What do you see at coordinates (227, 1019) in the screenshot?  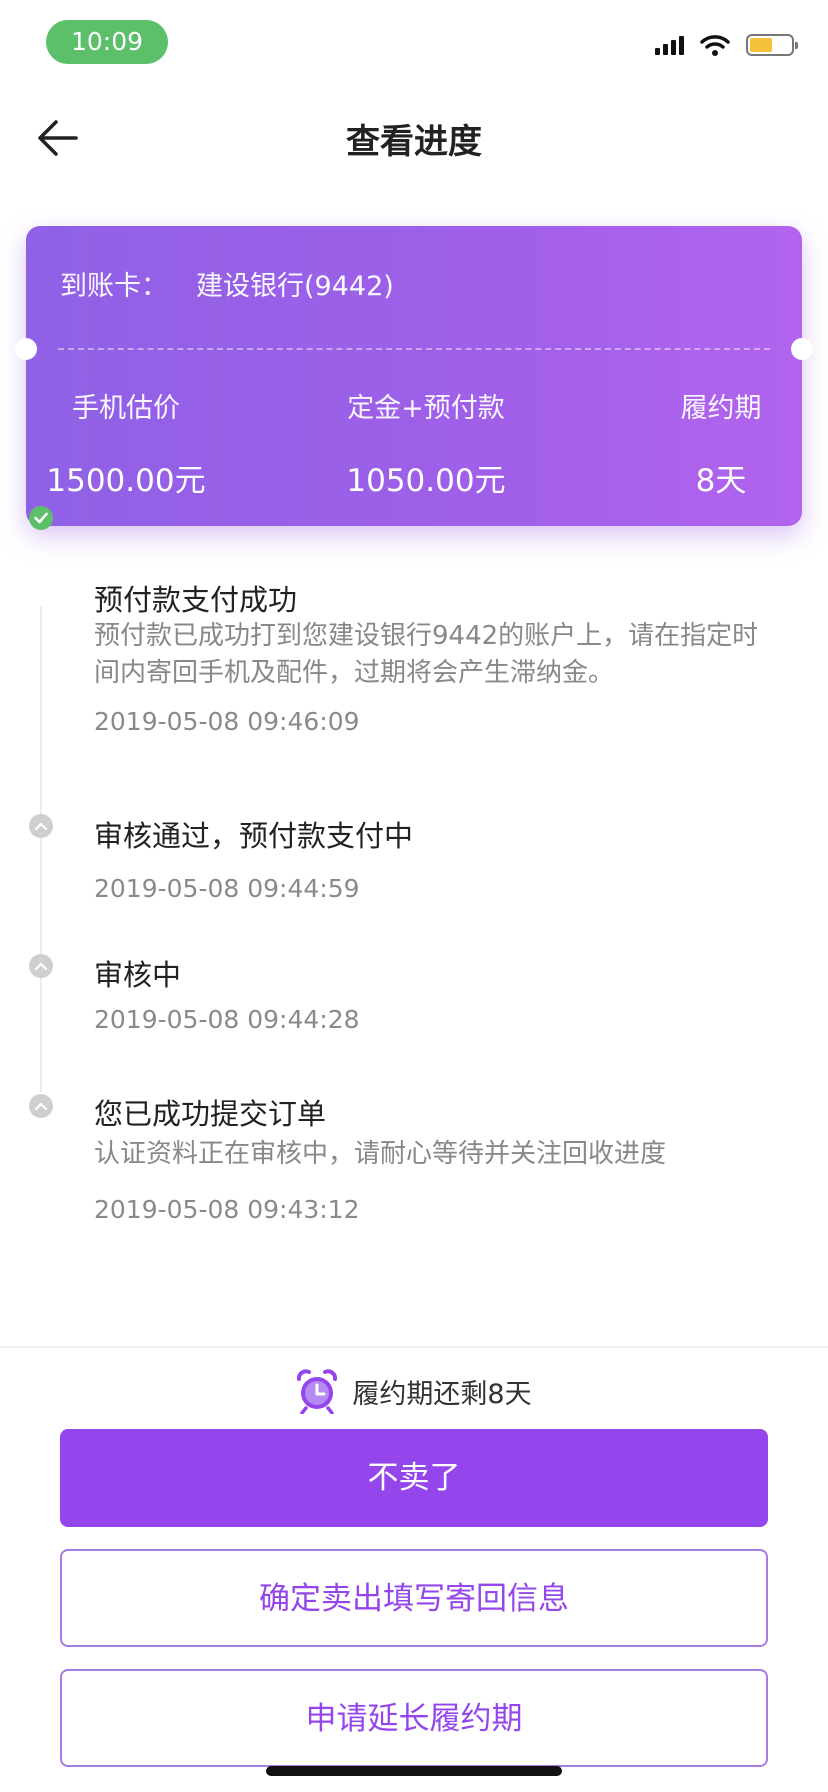 I see `timeline-time: 2019-05-08 09:44:28` at bounding box center [227, 1019].